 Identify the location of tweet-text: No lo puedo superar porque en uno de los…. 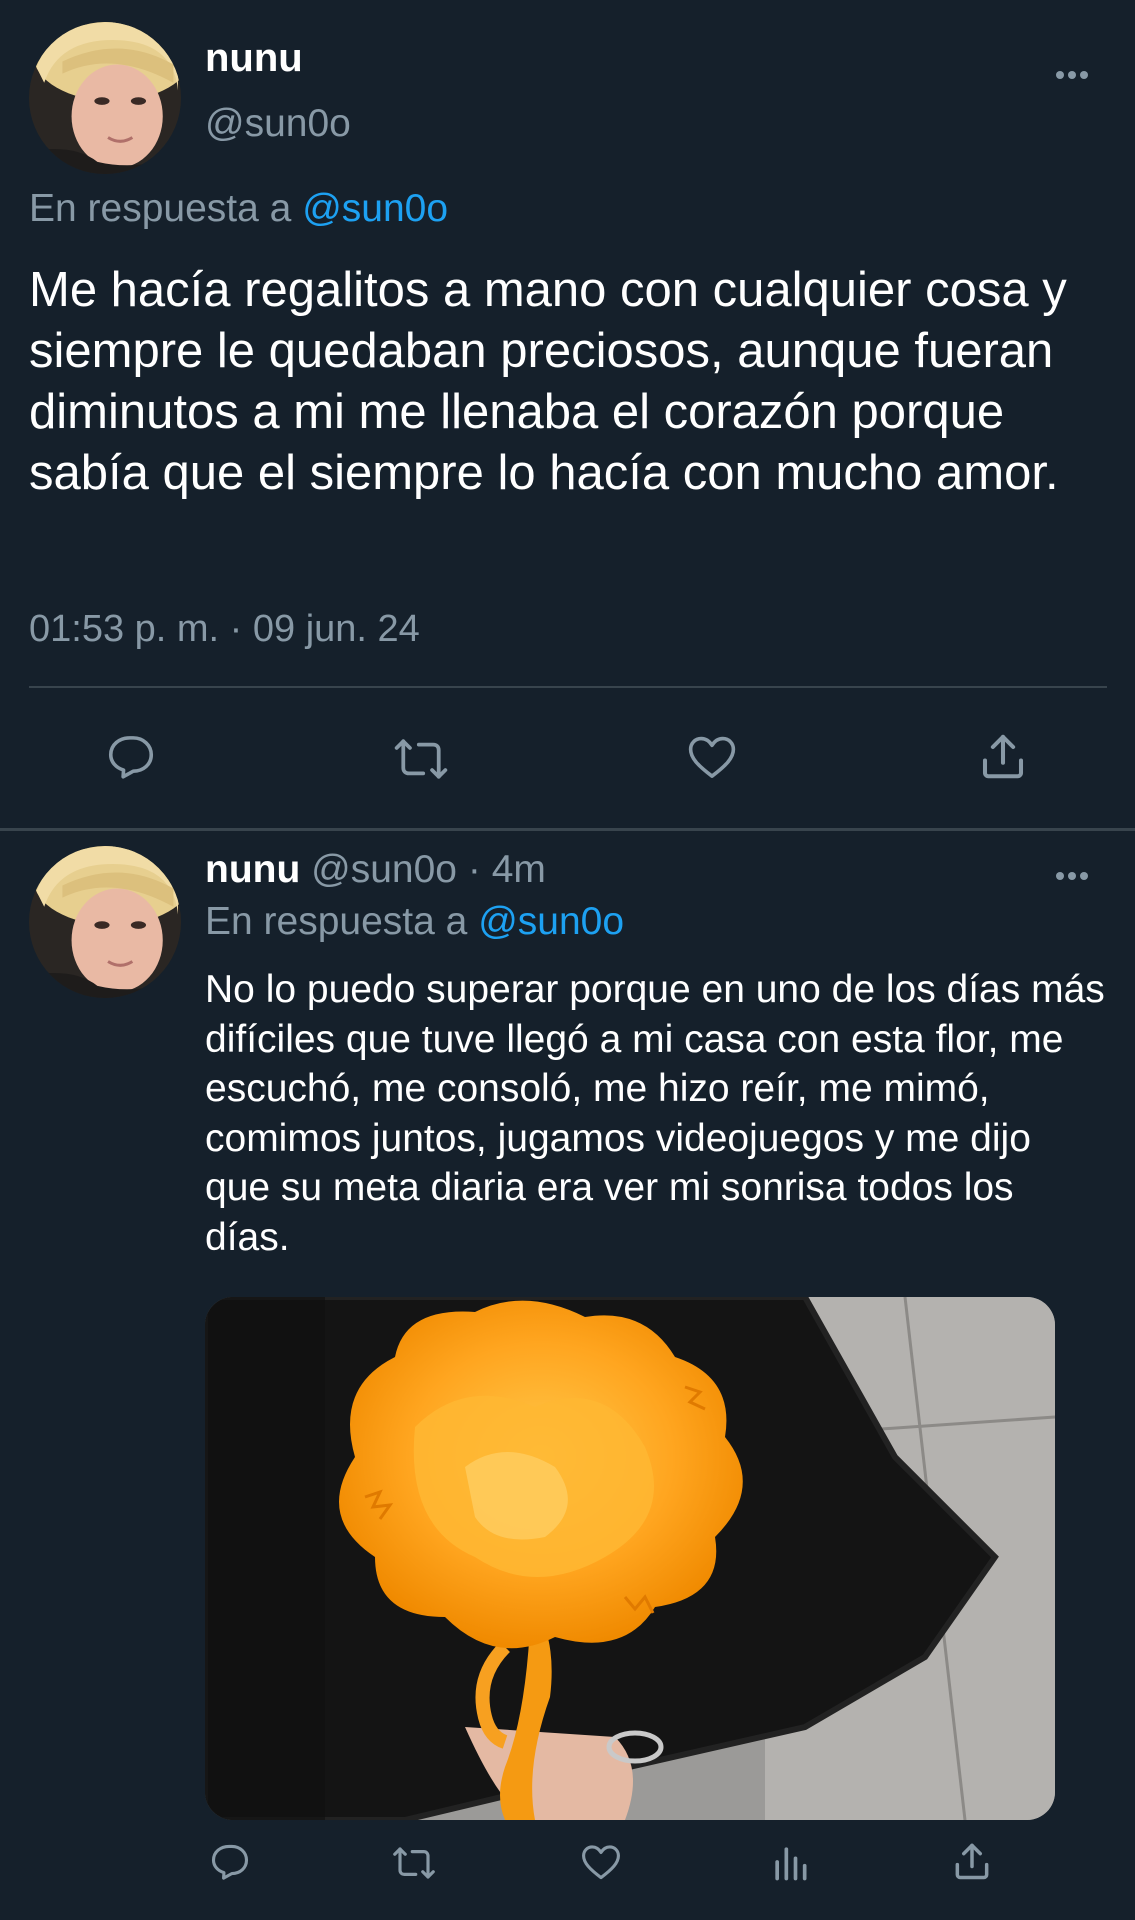
(655, 1113).